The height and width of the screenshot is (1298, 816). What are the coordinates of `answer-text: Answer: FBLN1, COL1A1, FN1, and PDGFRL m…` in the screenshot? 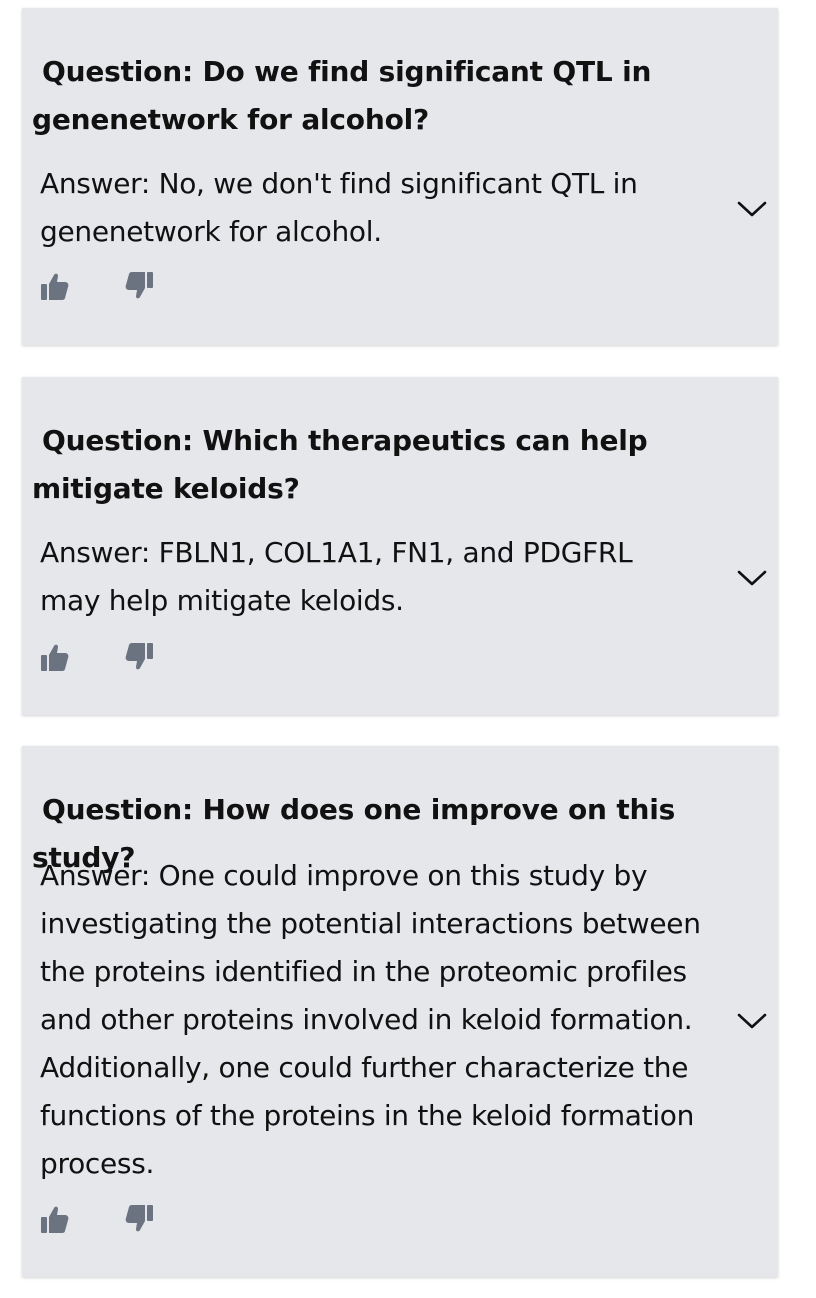 It's located at (336, 576).